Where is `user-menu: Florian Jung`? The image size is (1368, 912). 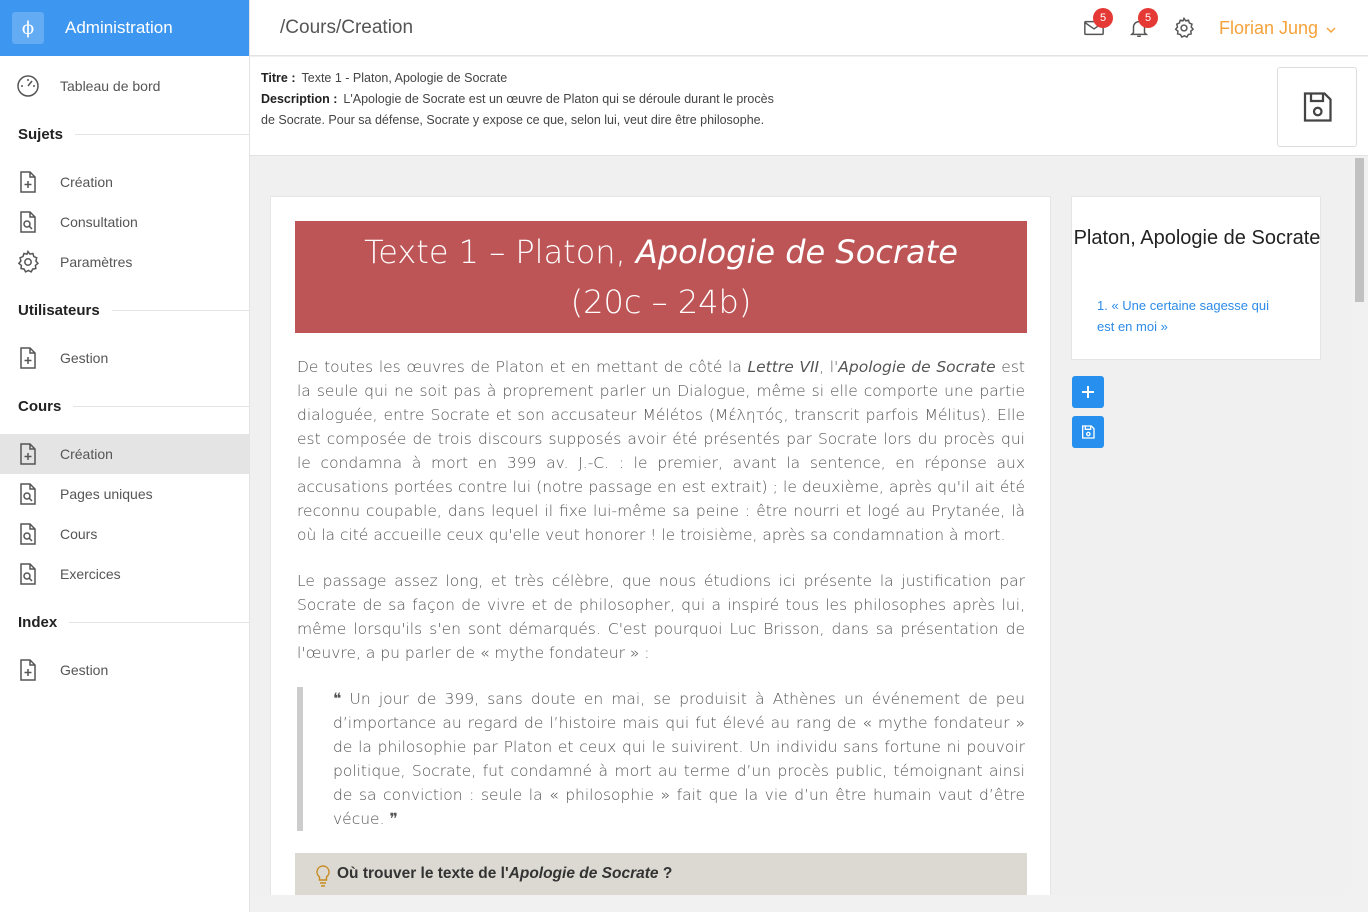 user-menu: Florian Jung is located at coordinates (1268, 28).